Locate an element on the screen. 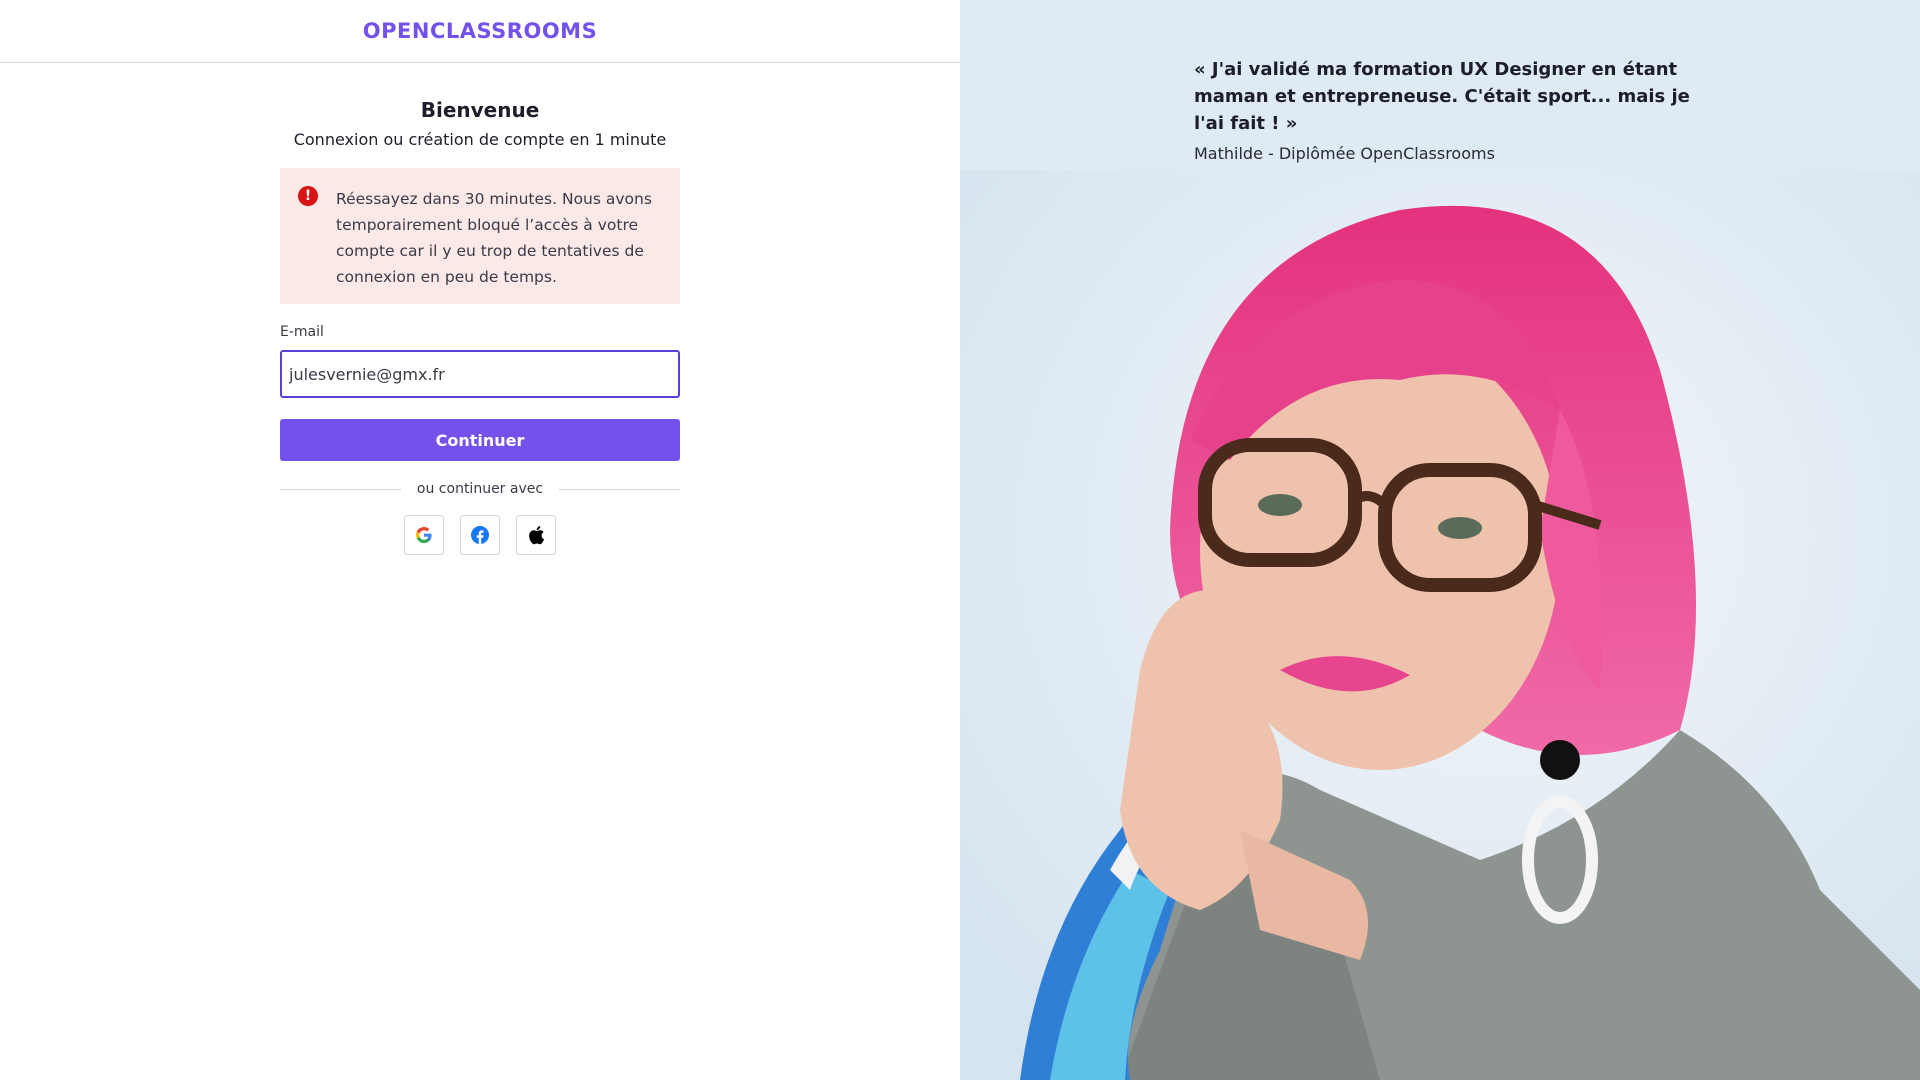  divider-line-left is located at coordinates (340, 489).